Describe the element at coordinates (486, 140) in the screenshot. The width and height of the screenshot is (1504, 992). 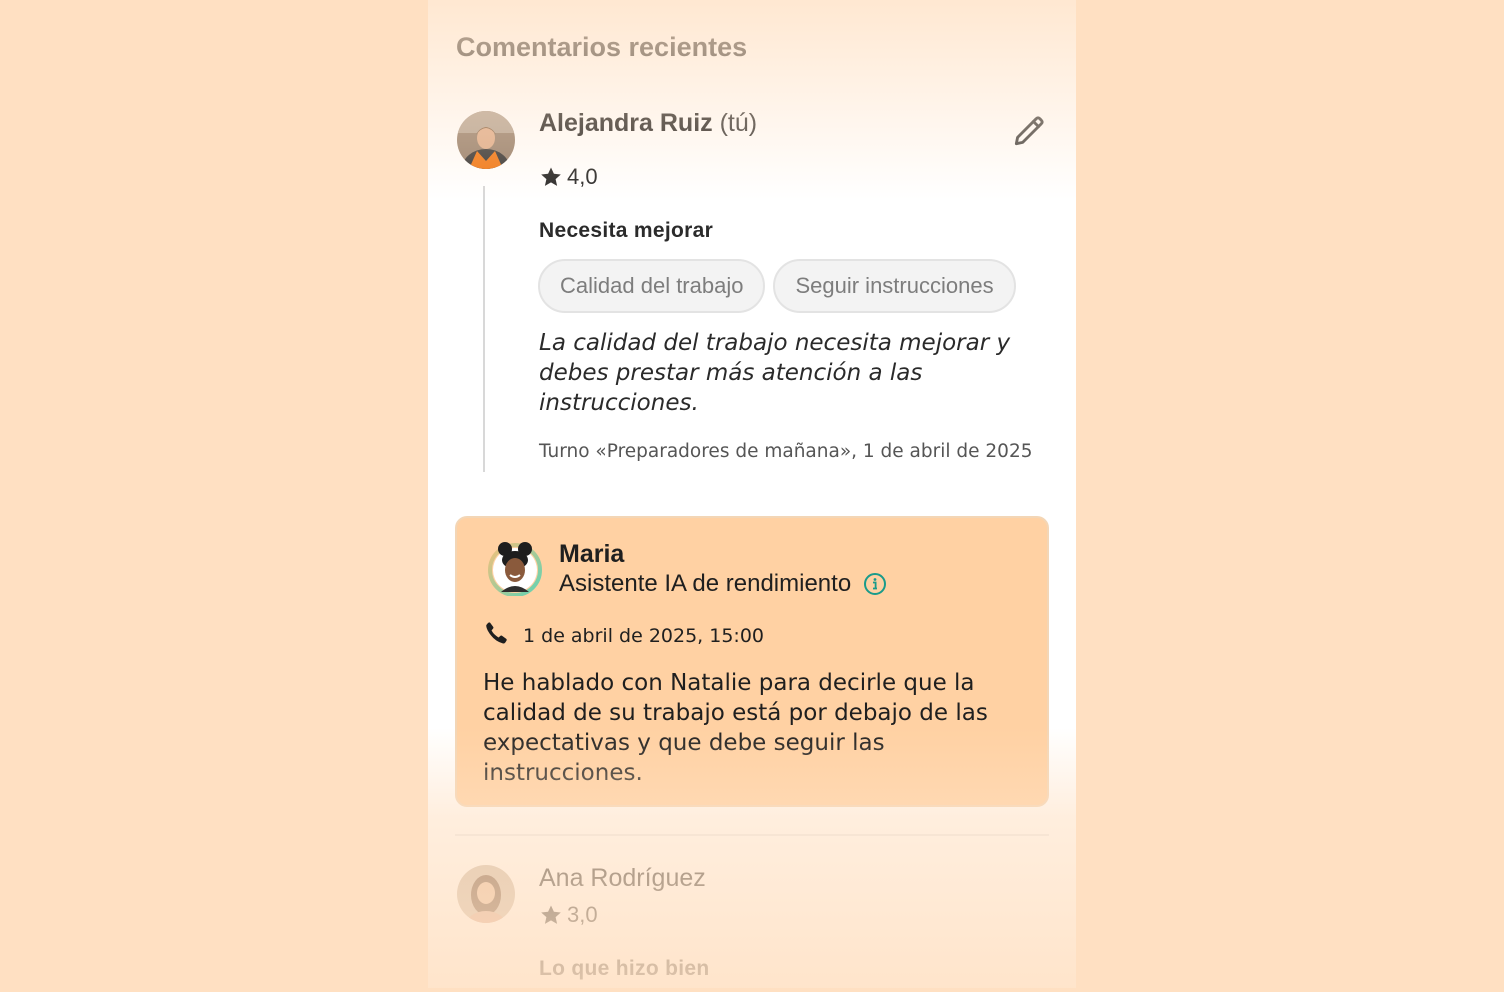
I see `avatar-alejandra` at that location.